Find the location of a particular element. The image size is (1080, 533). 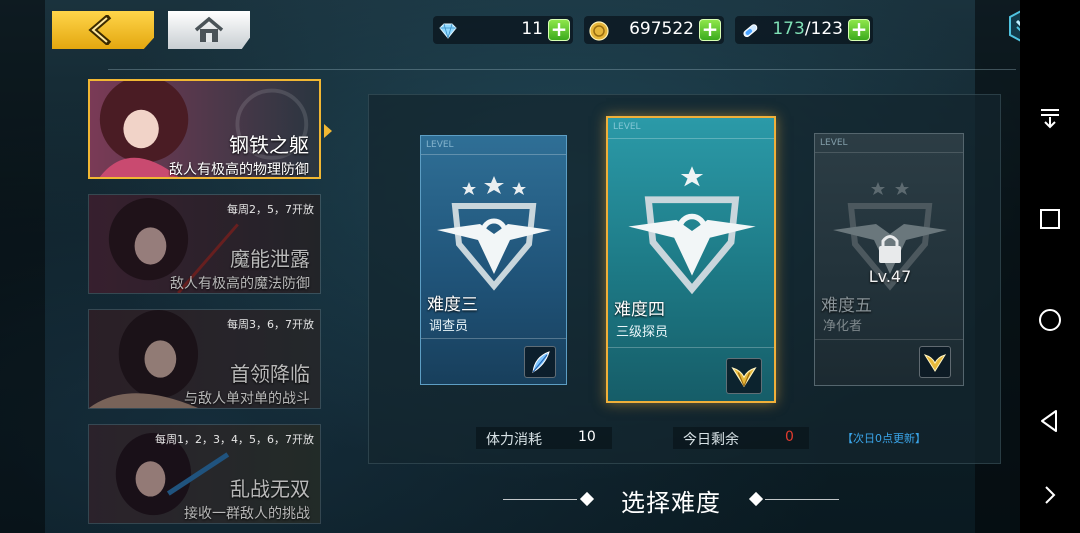

mode-name: 首领降临 is located at coordinates (270, 374).